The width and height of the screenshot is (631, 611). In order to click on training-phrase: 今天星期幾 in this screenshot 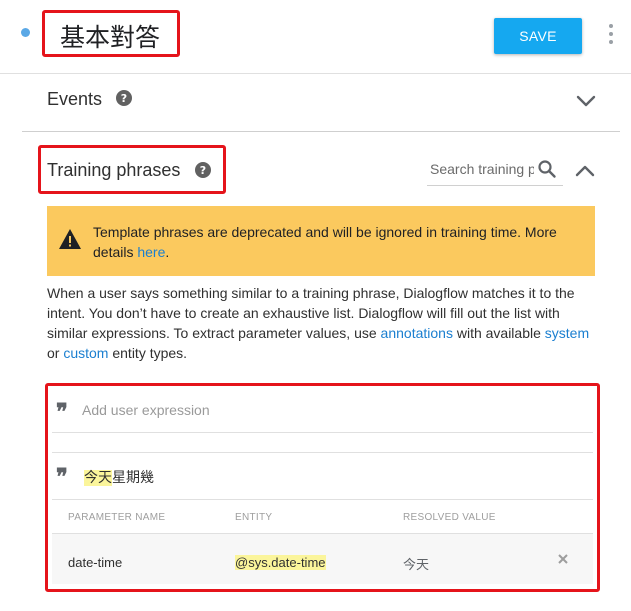, I will do `click(119, 477)`.